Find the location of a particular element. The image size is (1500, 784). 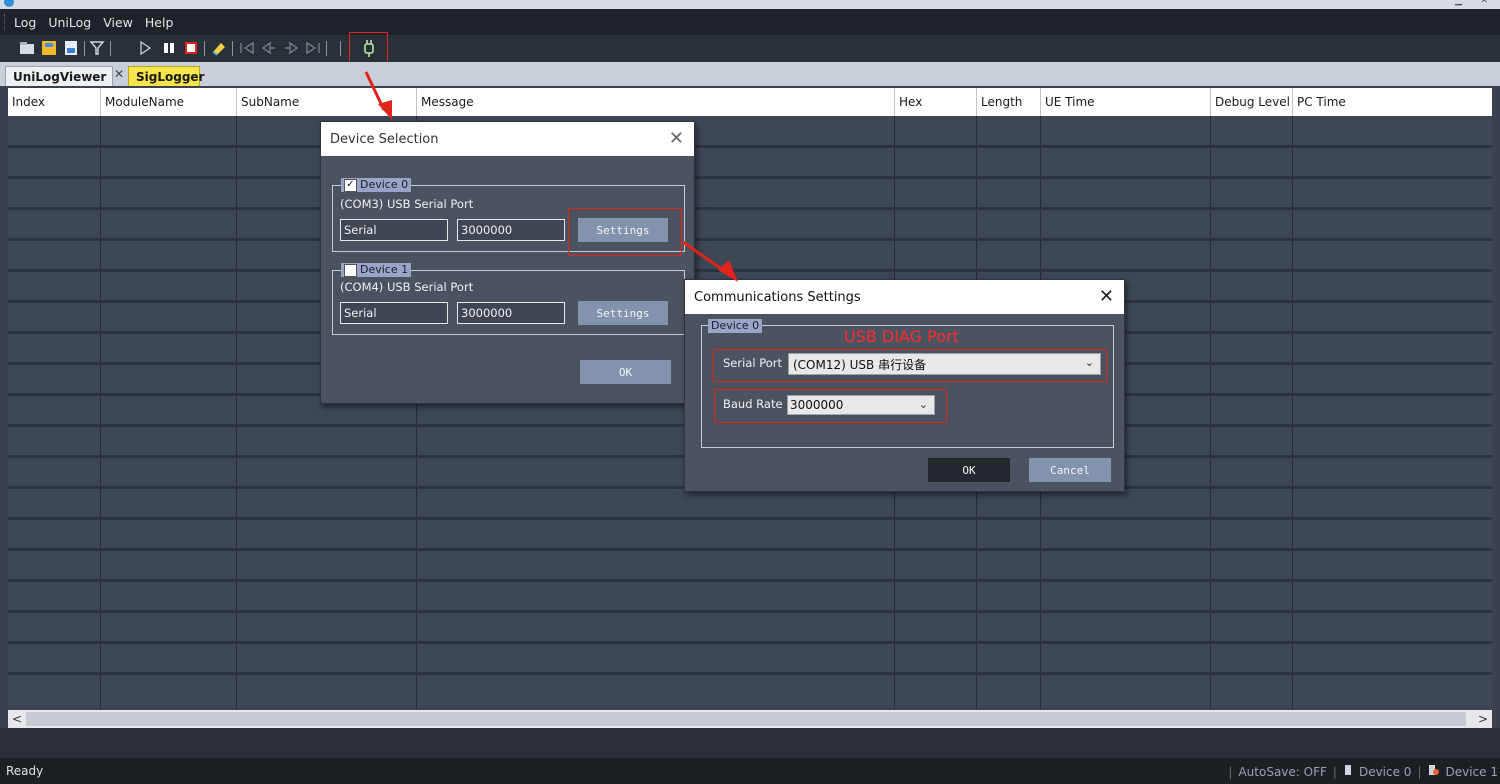

menu-bar: Log UniLog View Help is located at coordinates (750, 22).